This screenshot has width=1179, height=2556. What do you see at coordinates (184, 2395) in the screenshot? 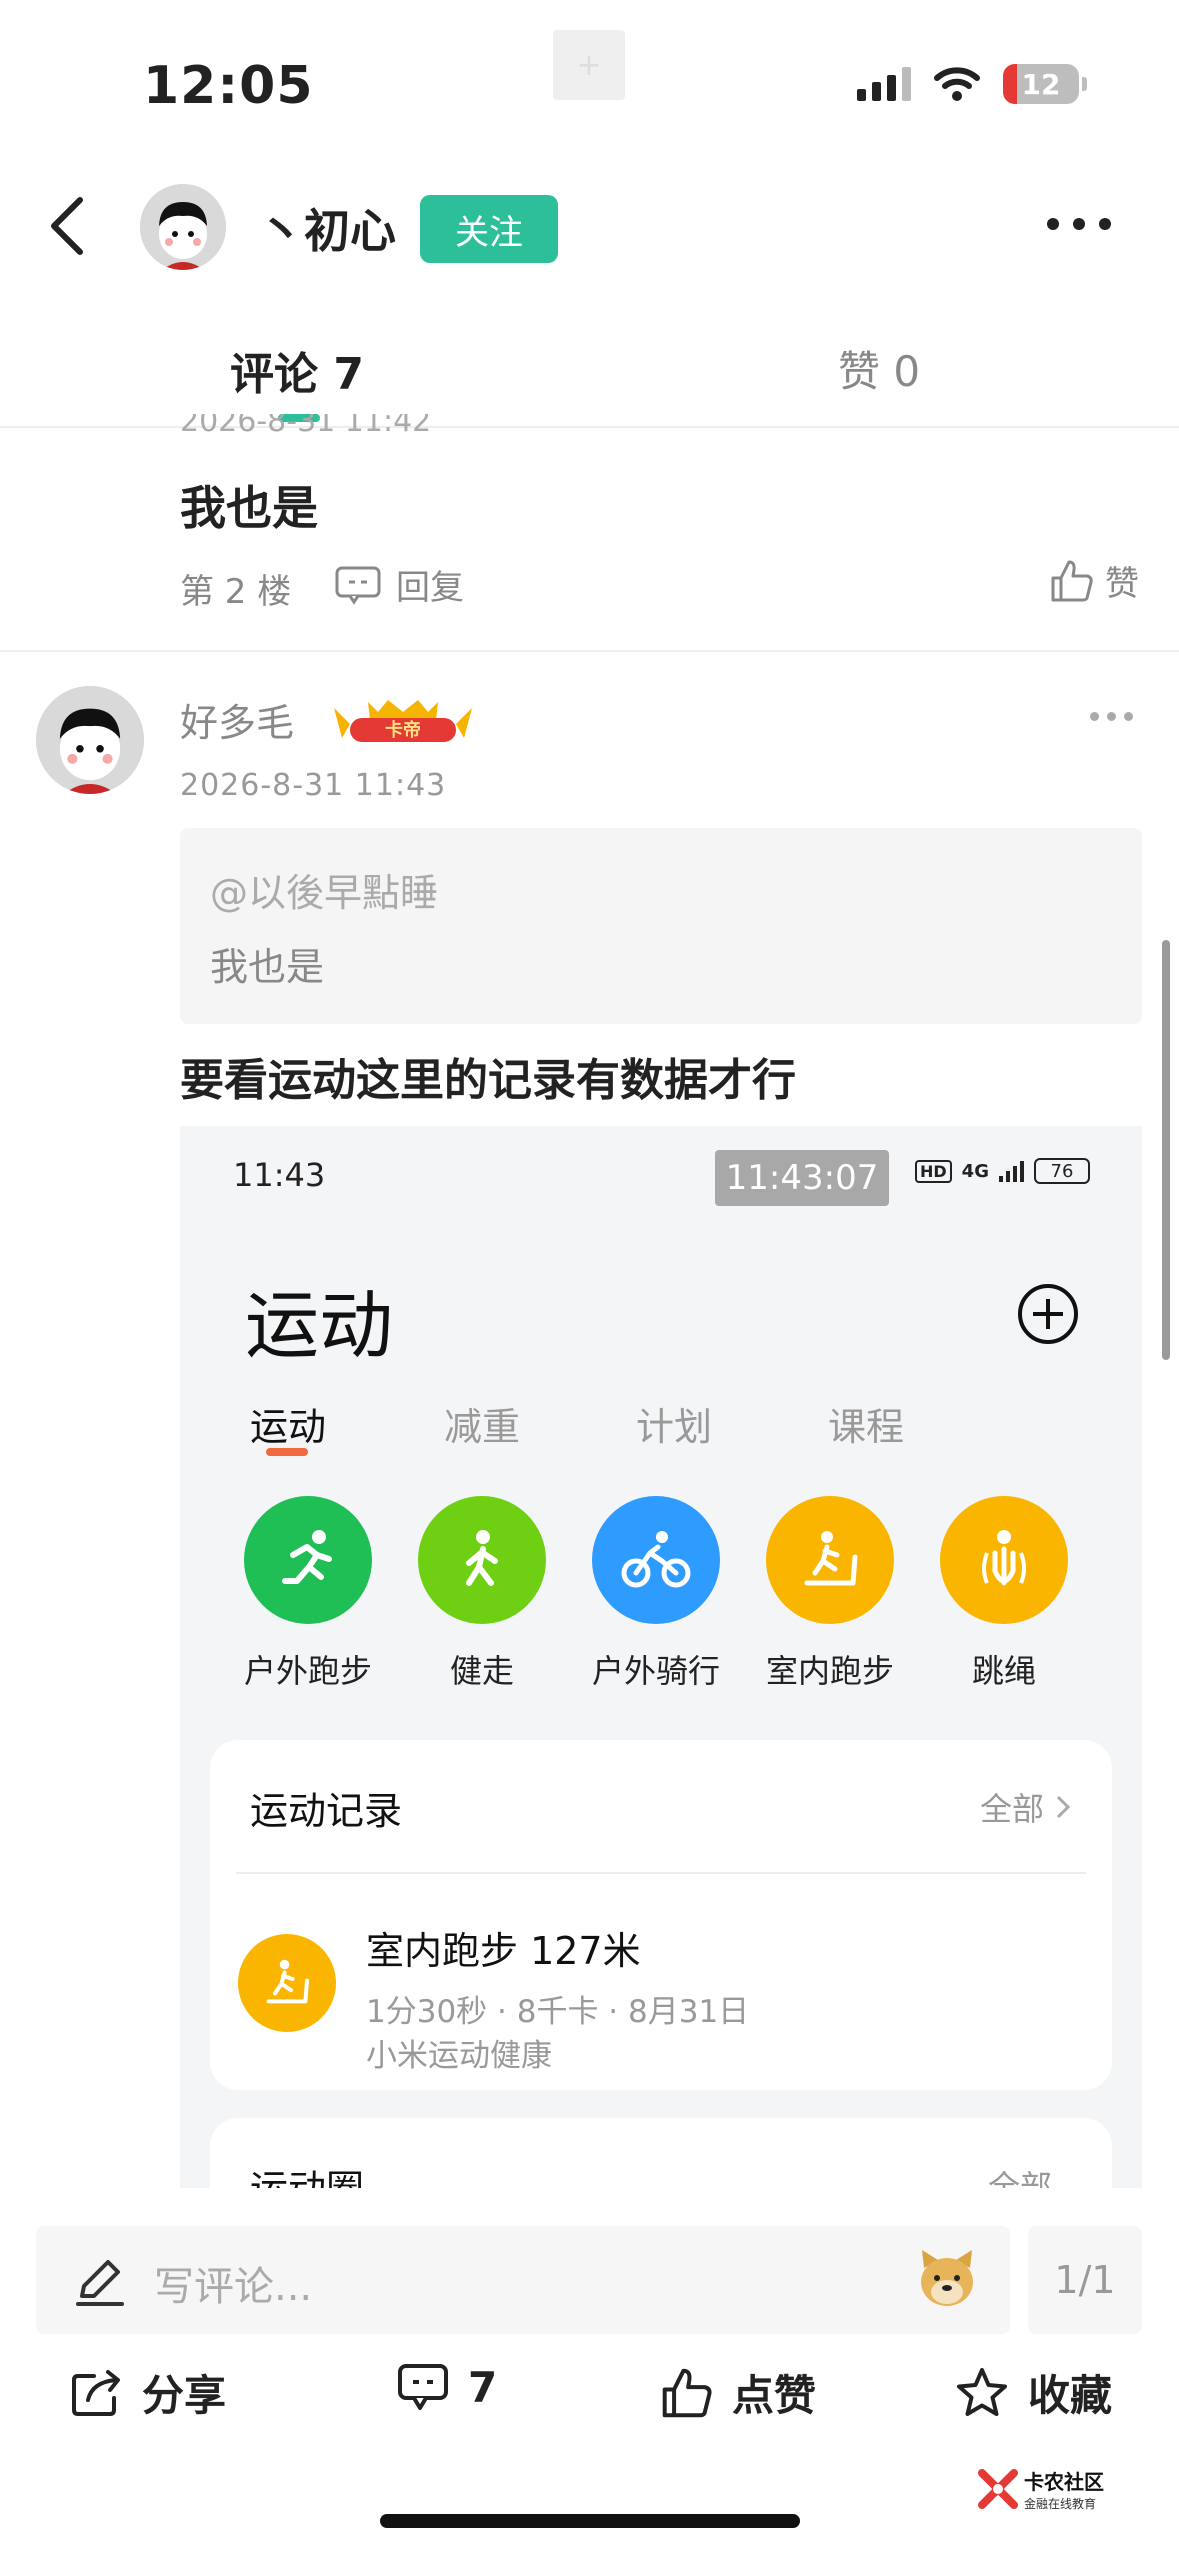
I see `share-label: 分享` at bounding box center [184, 2395].